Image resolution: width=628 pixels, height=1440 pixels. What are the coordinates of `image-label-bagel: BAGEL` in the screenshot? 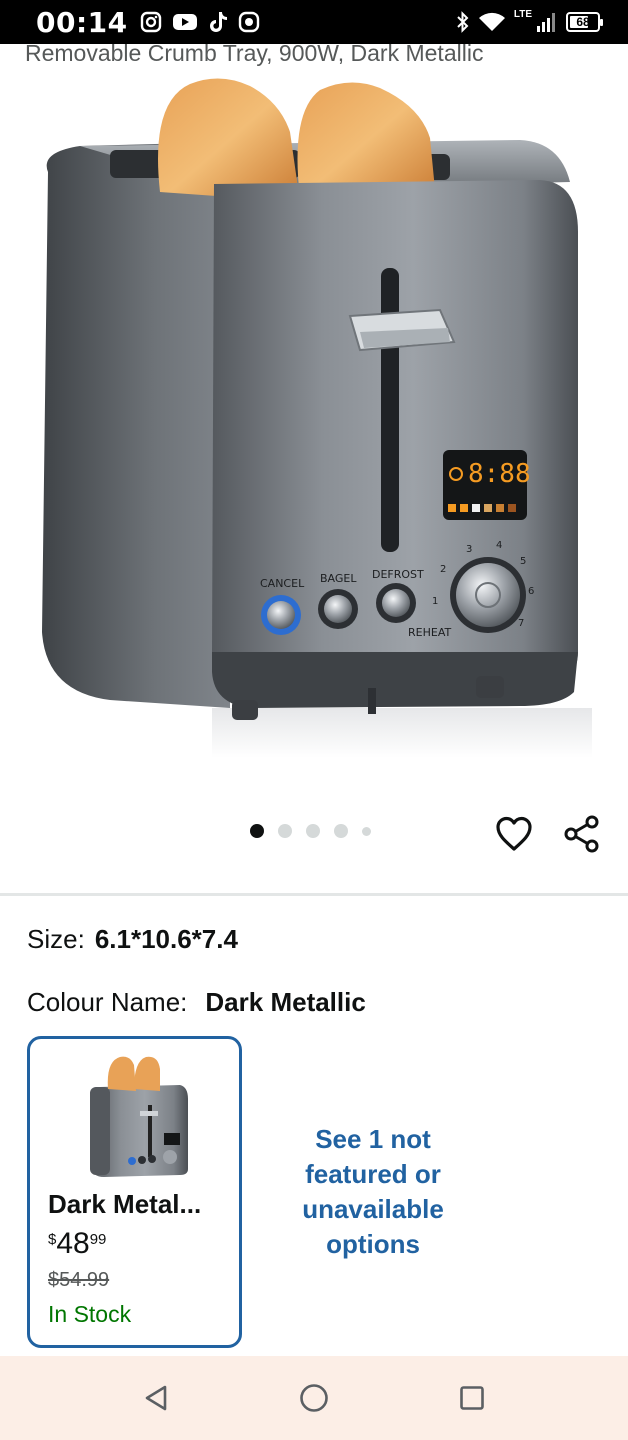 It's located at (338, 578).